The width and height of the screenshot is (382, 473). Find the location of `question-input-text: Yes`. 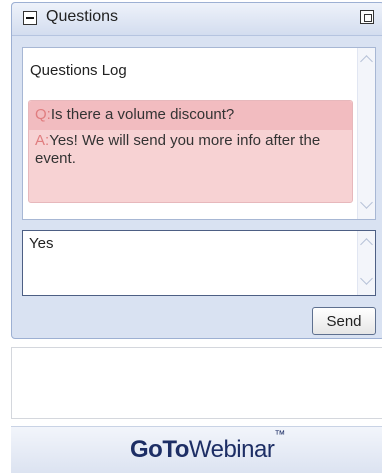

question-input-text: Yes is located at coordinates (41, 243).